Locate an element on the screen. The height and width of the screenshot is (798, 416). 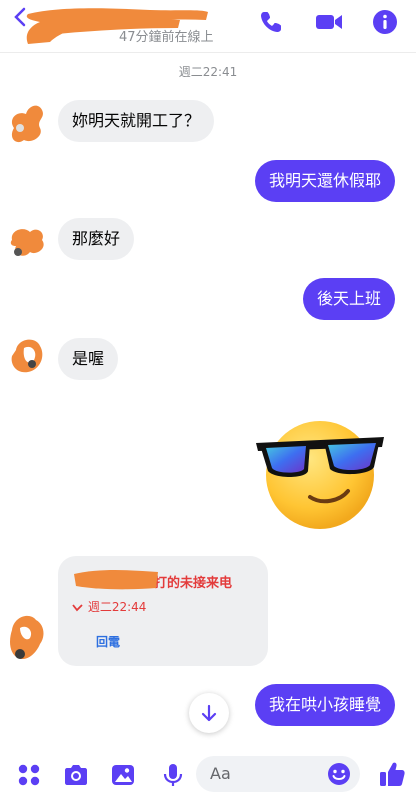
missed-call-card: 打的未接来电 週二22:44 回電 is located at coordinates (163, 611).